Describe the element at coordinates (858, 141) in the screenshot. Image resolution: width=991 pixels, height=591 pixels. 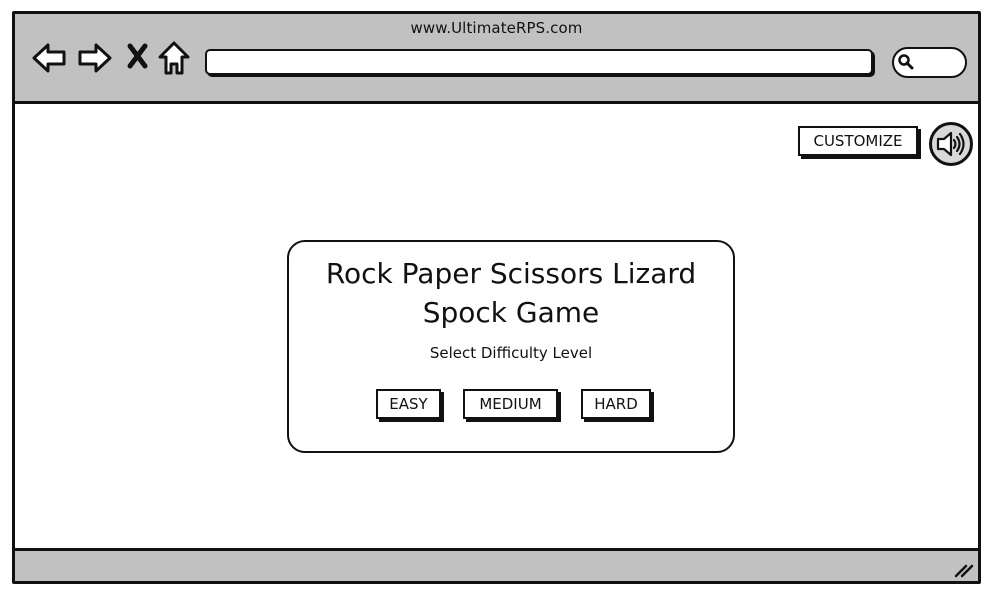
I see `customize-button: CUSTOMIZE` at that location.